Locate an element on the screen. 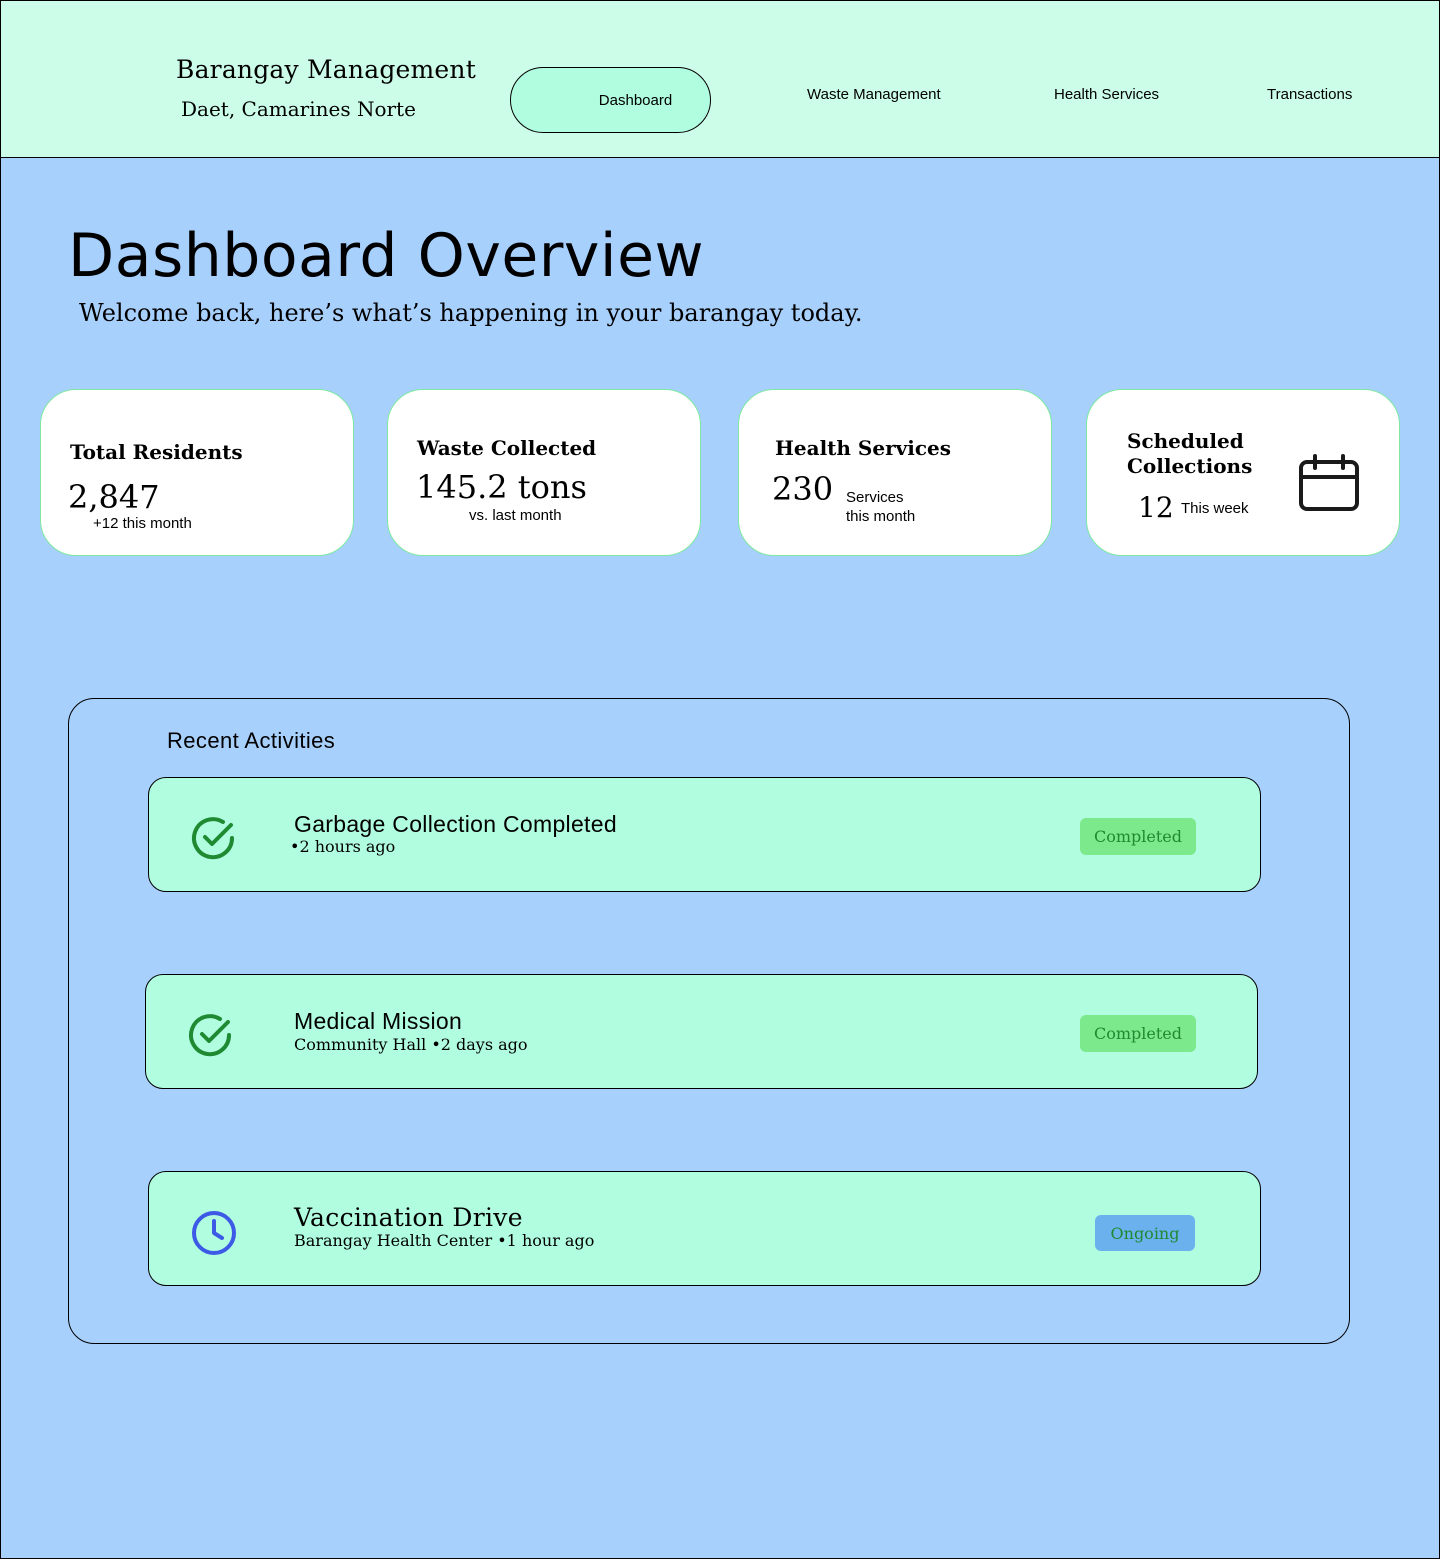 The image size is (1440, 1559). activity-meta: •2 hours ago is located at coordinates (343, 846).